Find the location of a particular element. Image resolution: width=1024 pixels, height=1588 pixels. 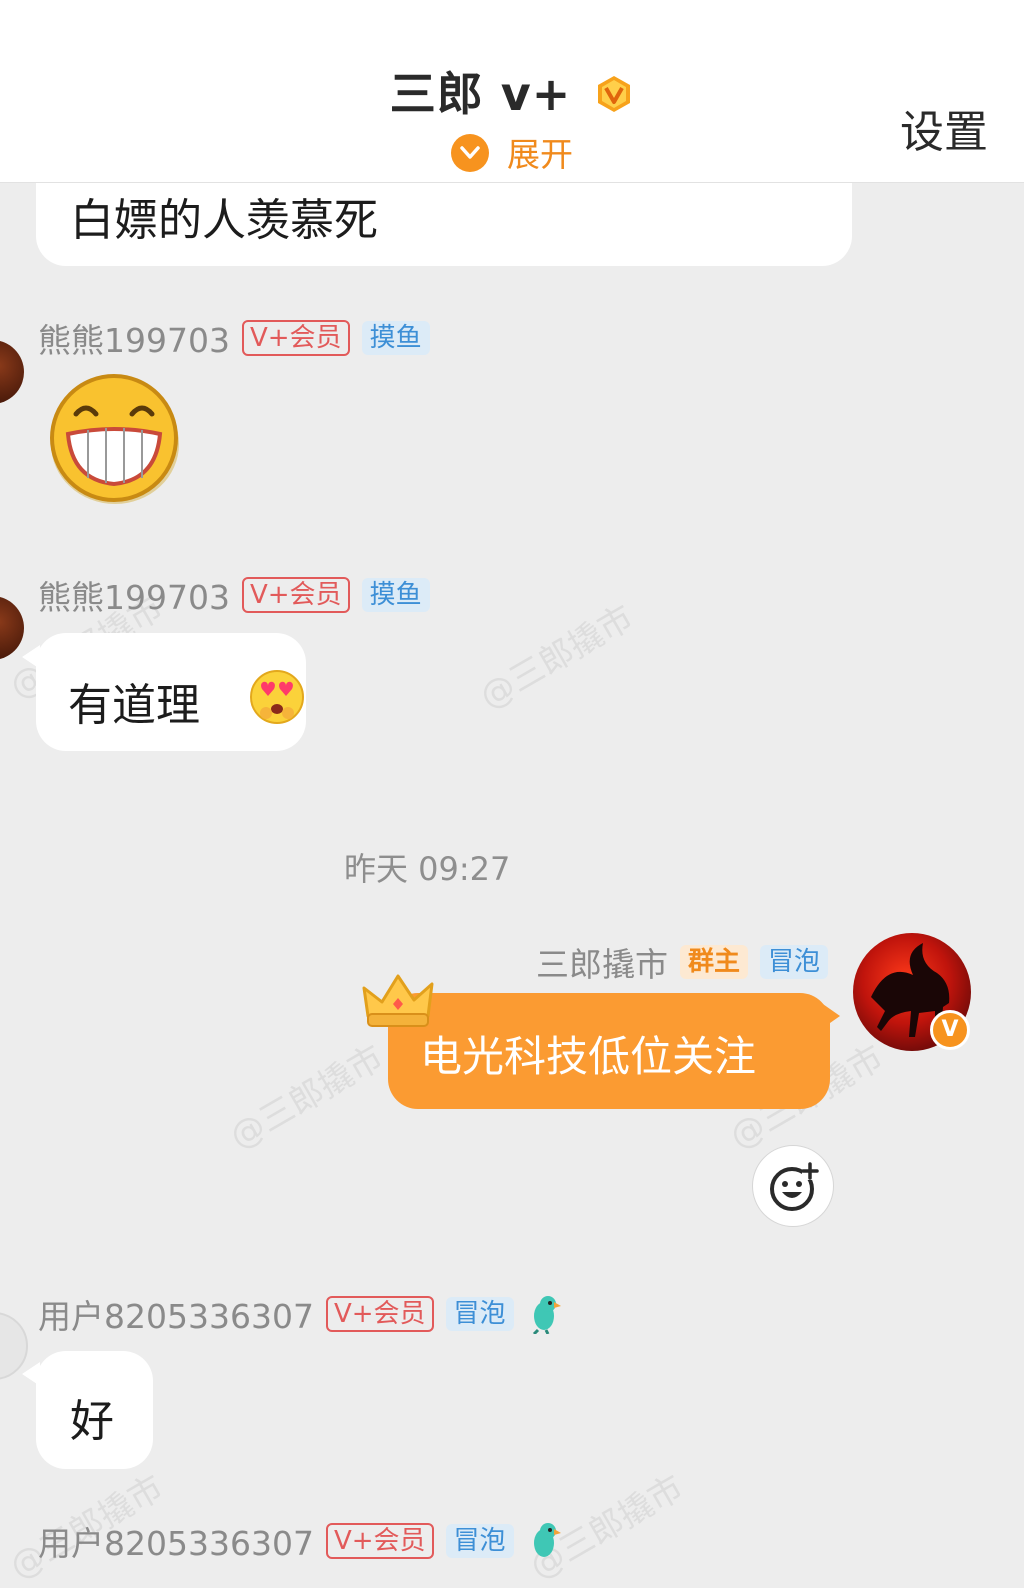

owner-badge: 群主 is located at coordinates (713, 962).